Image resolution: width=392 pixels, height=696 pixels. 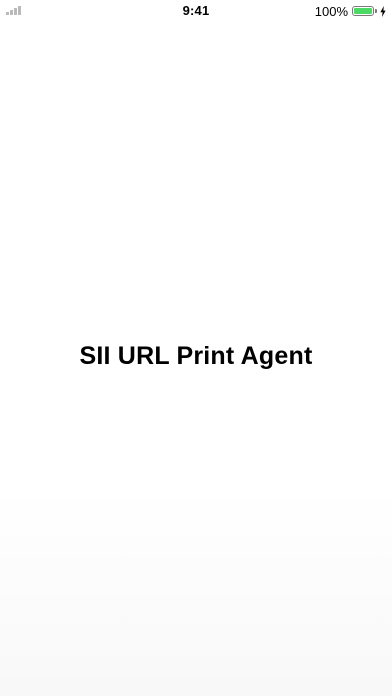 I want to click on app-title: SII URL Print Agent, so click(x=196, y=356).